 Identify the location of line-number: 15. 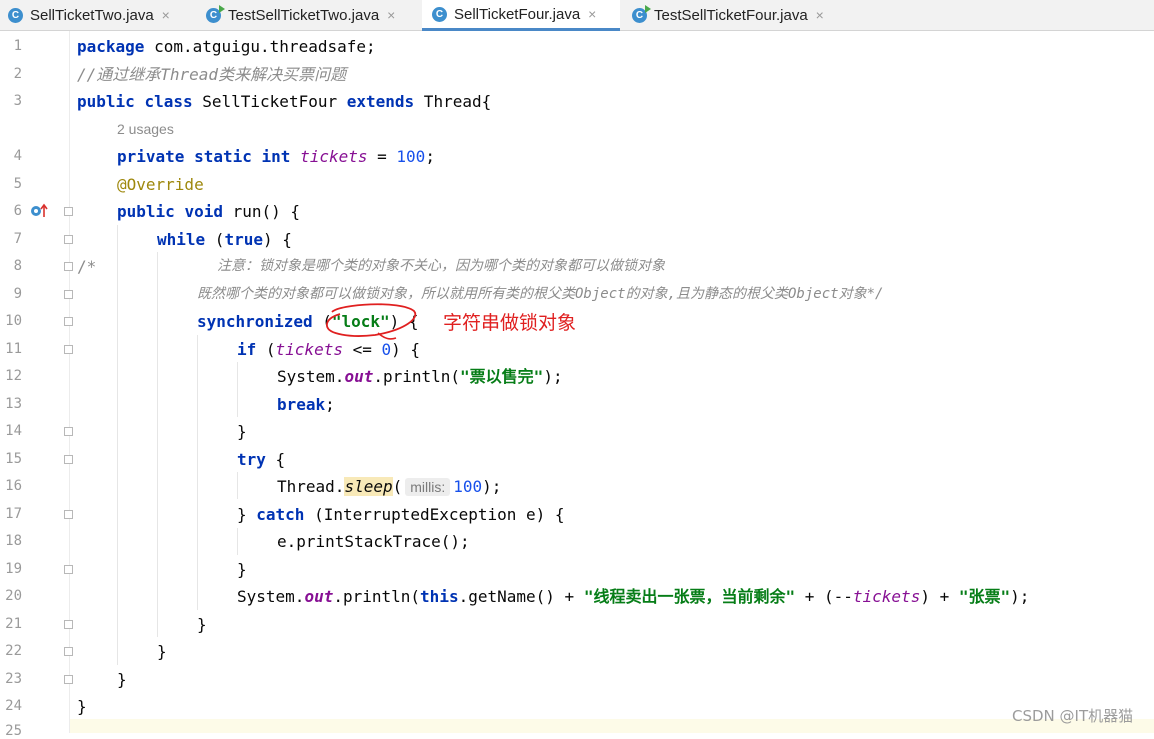
(13, 459).